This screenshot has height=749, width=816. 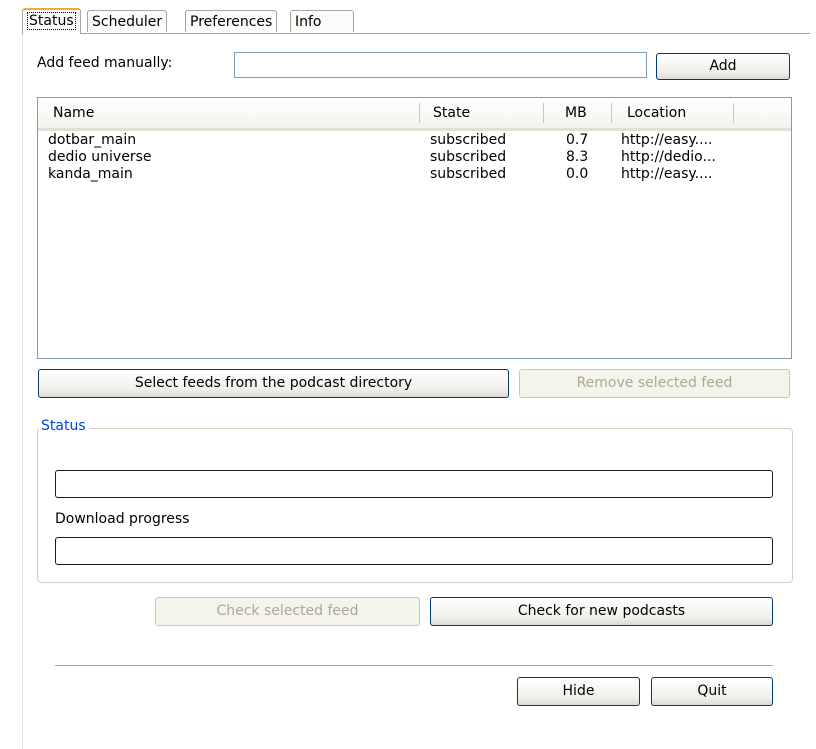 I want to click on feed-mb: 0.7, so click(x=577, y=140).